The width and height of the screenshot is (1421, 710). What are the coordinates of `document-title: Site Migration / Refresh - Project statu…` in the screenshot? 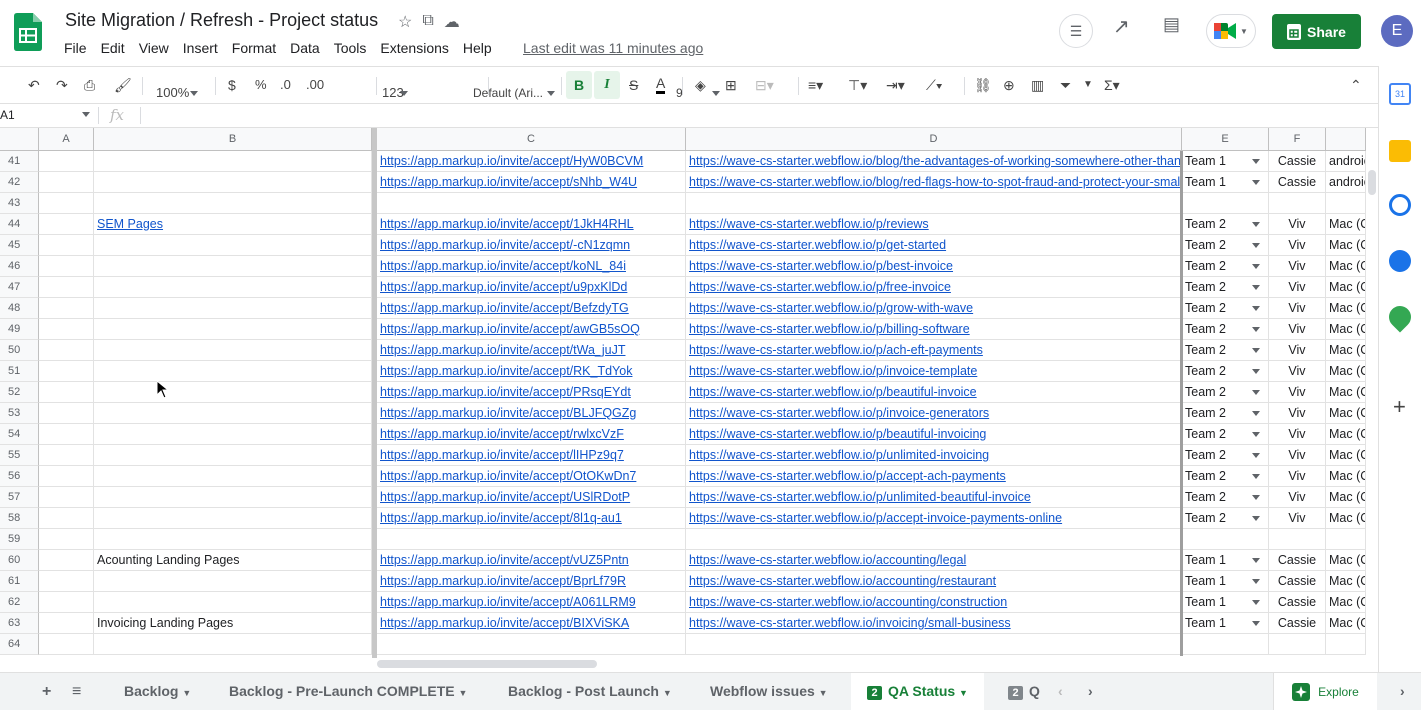 It's located at (221, 20).